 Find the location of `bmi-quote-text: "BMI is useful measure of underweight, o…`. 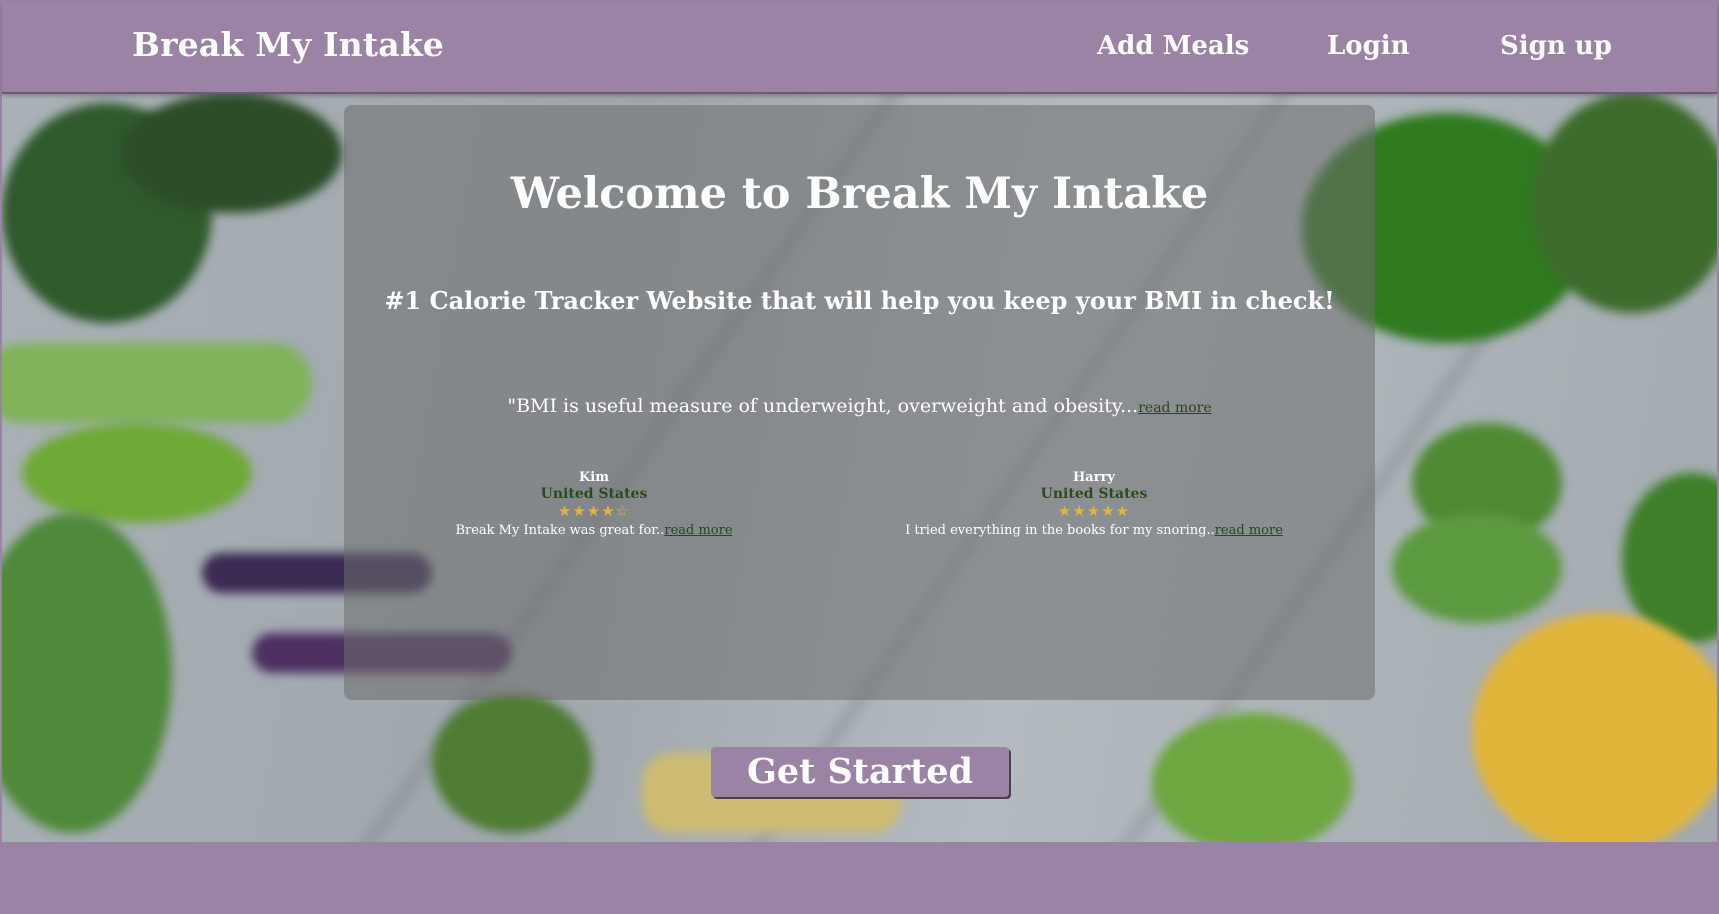

bmi-quote-text: "BMI is useful measure of underweight, o… is located at coordinates (823, 406).